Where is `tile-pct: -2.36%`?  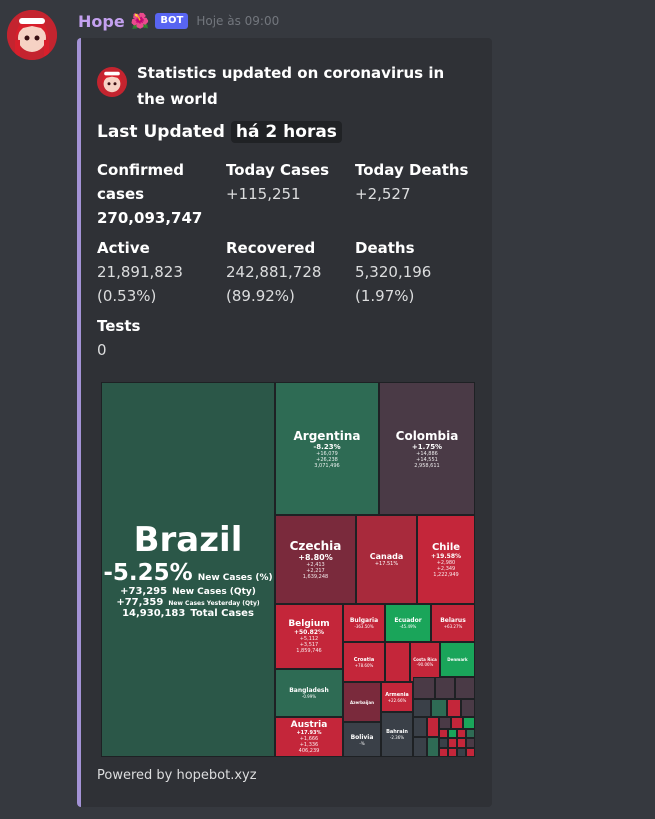
tile-pct: -2.36% is located at coordinates (397, 737).